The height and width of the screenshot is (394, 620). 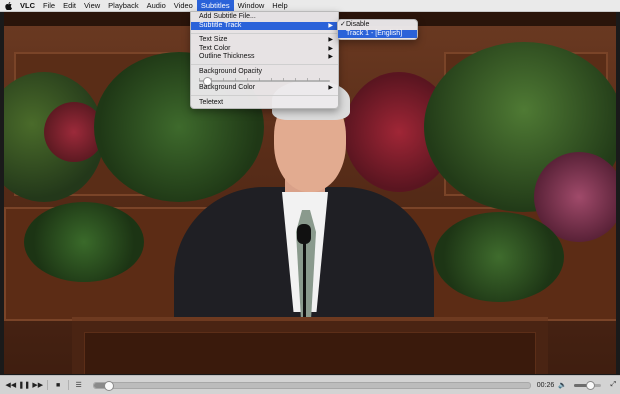 I want to click on menu-item-outline-thickness: Outline Thickness ▶, so click(x=264, y=57).